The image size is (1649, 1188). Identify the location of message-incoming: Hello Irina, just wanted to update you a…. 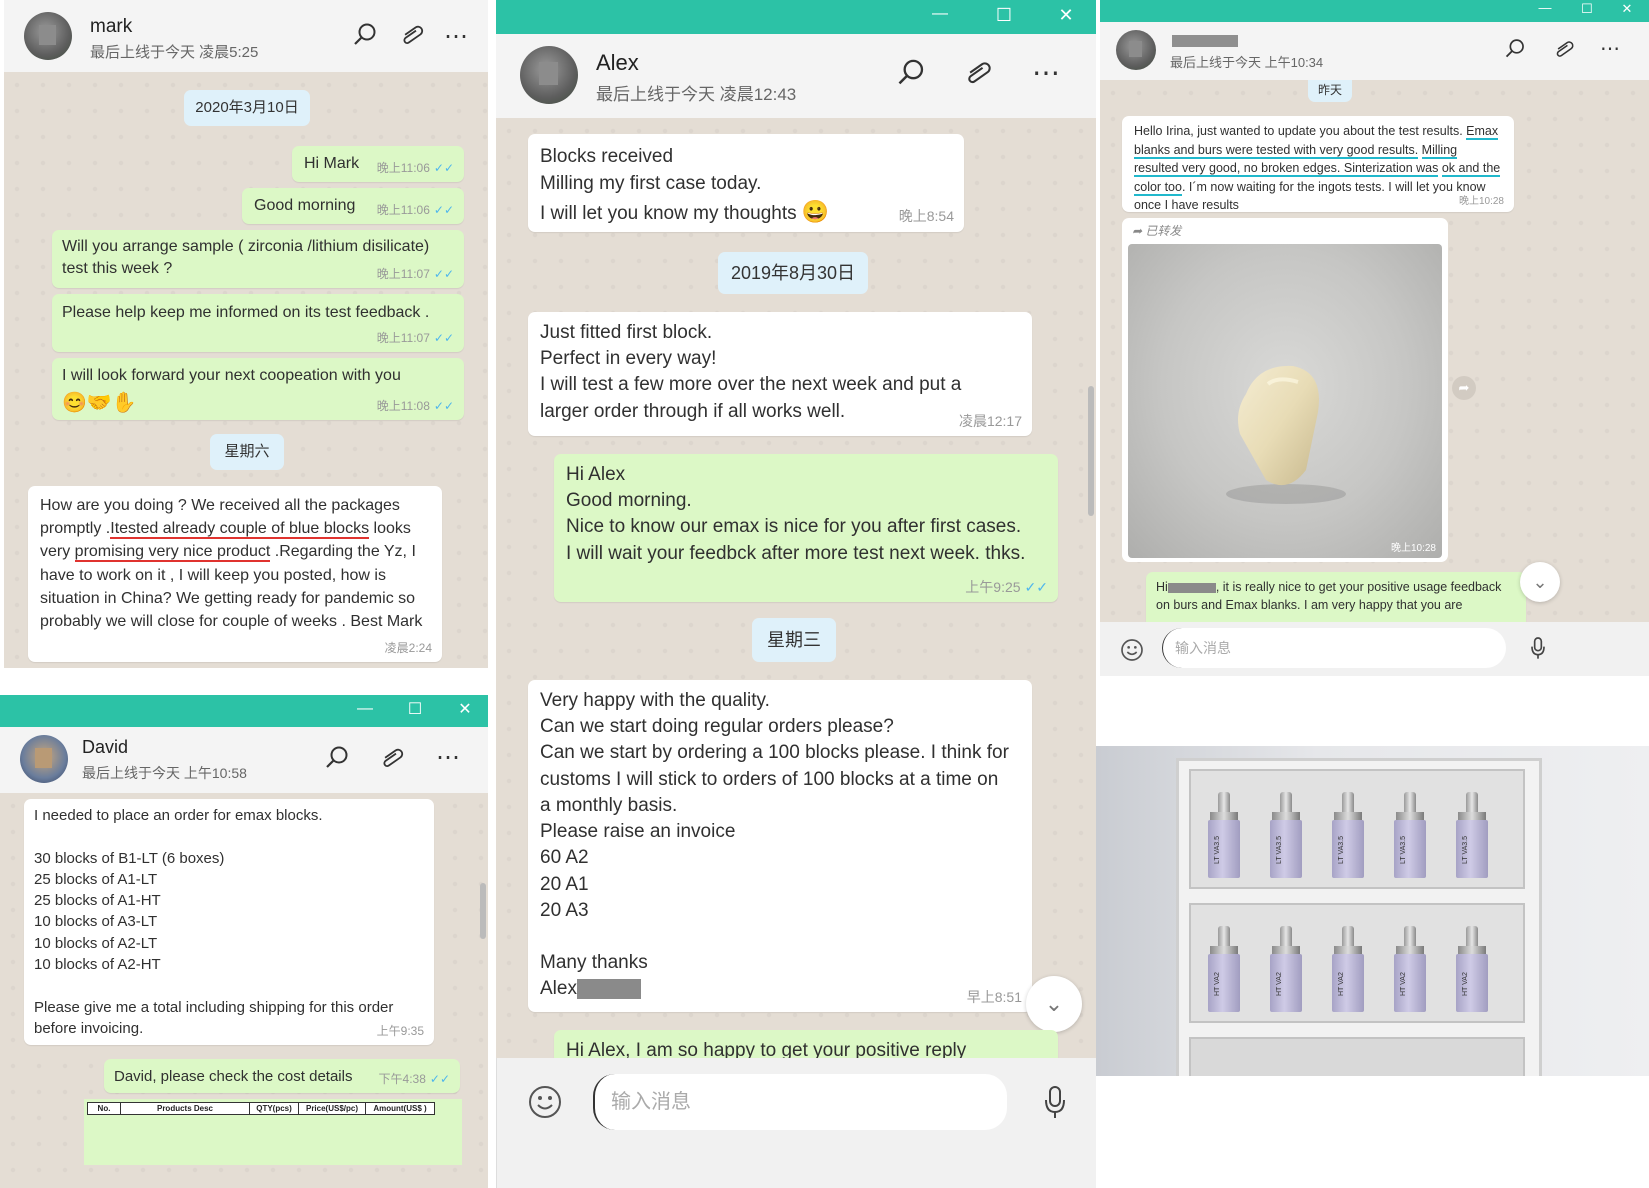
(1318, 164).